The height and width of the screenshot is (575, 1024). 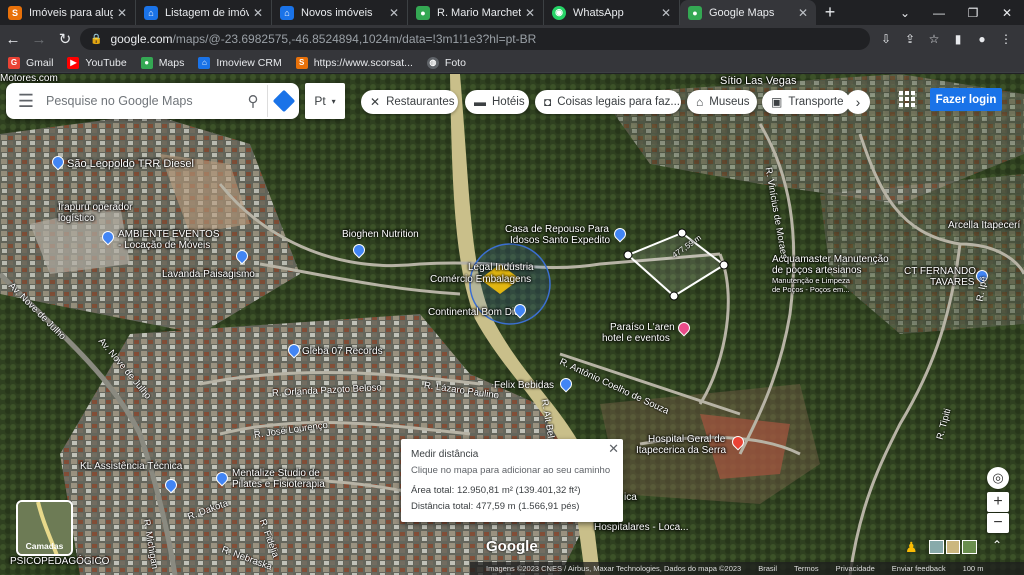 I want to click on install-icon: ⇩, so click(x=886, y=39).